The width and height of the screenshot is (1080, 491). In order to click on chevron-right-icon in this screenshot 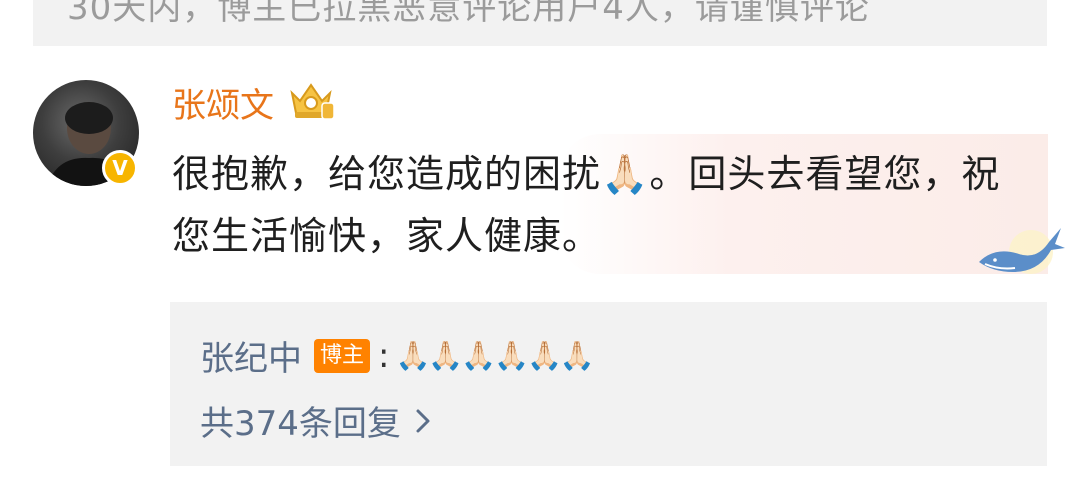, I will do `click(423, 420)`.